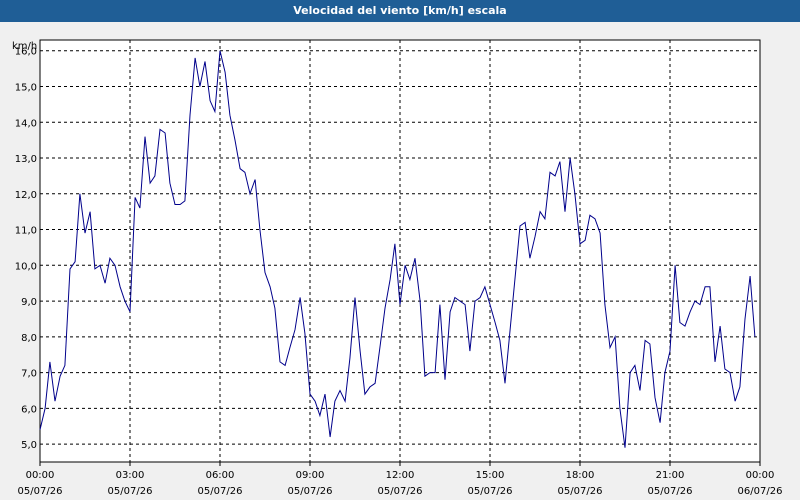  Describe the element at coordinates (26, 123) in the screenshot. I see `y-tick-label: 14,0` at that location.